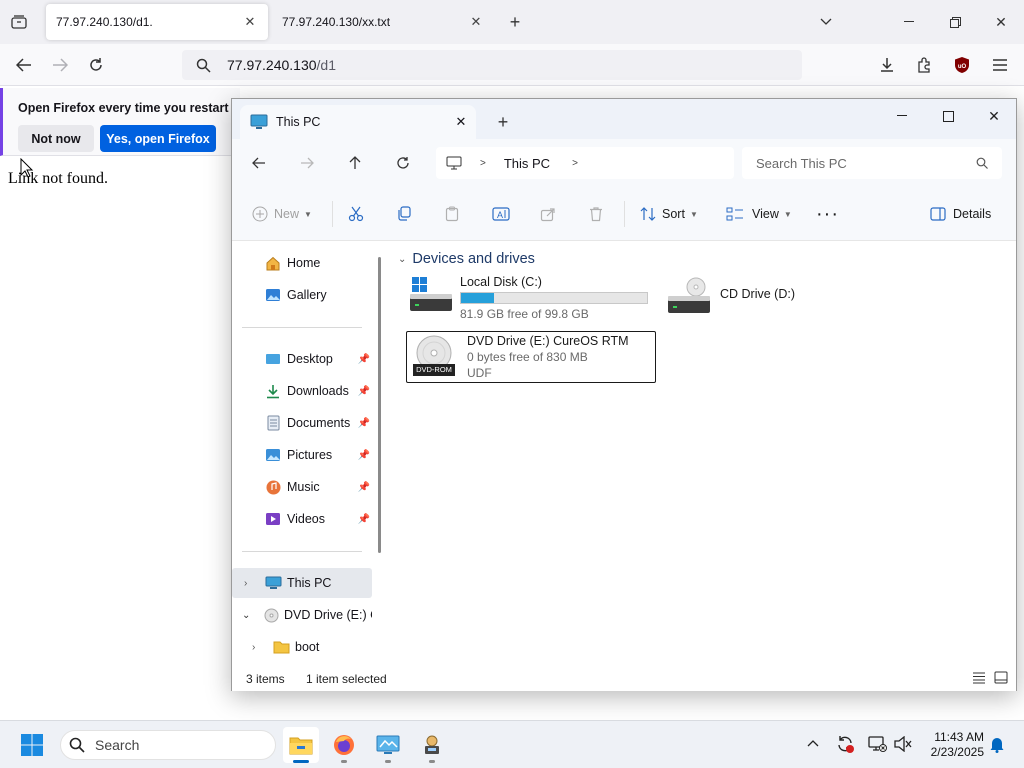  Describe the element at coordinates (997, 744) in the screenshot. I see `notification-bell-icon` at that location.